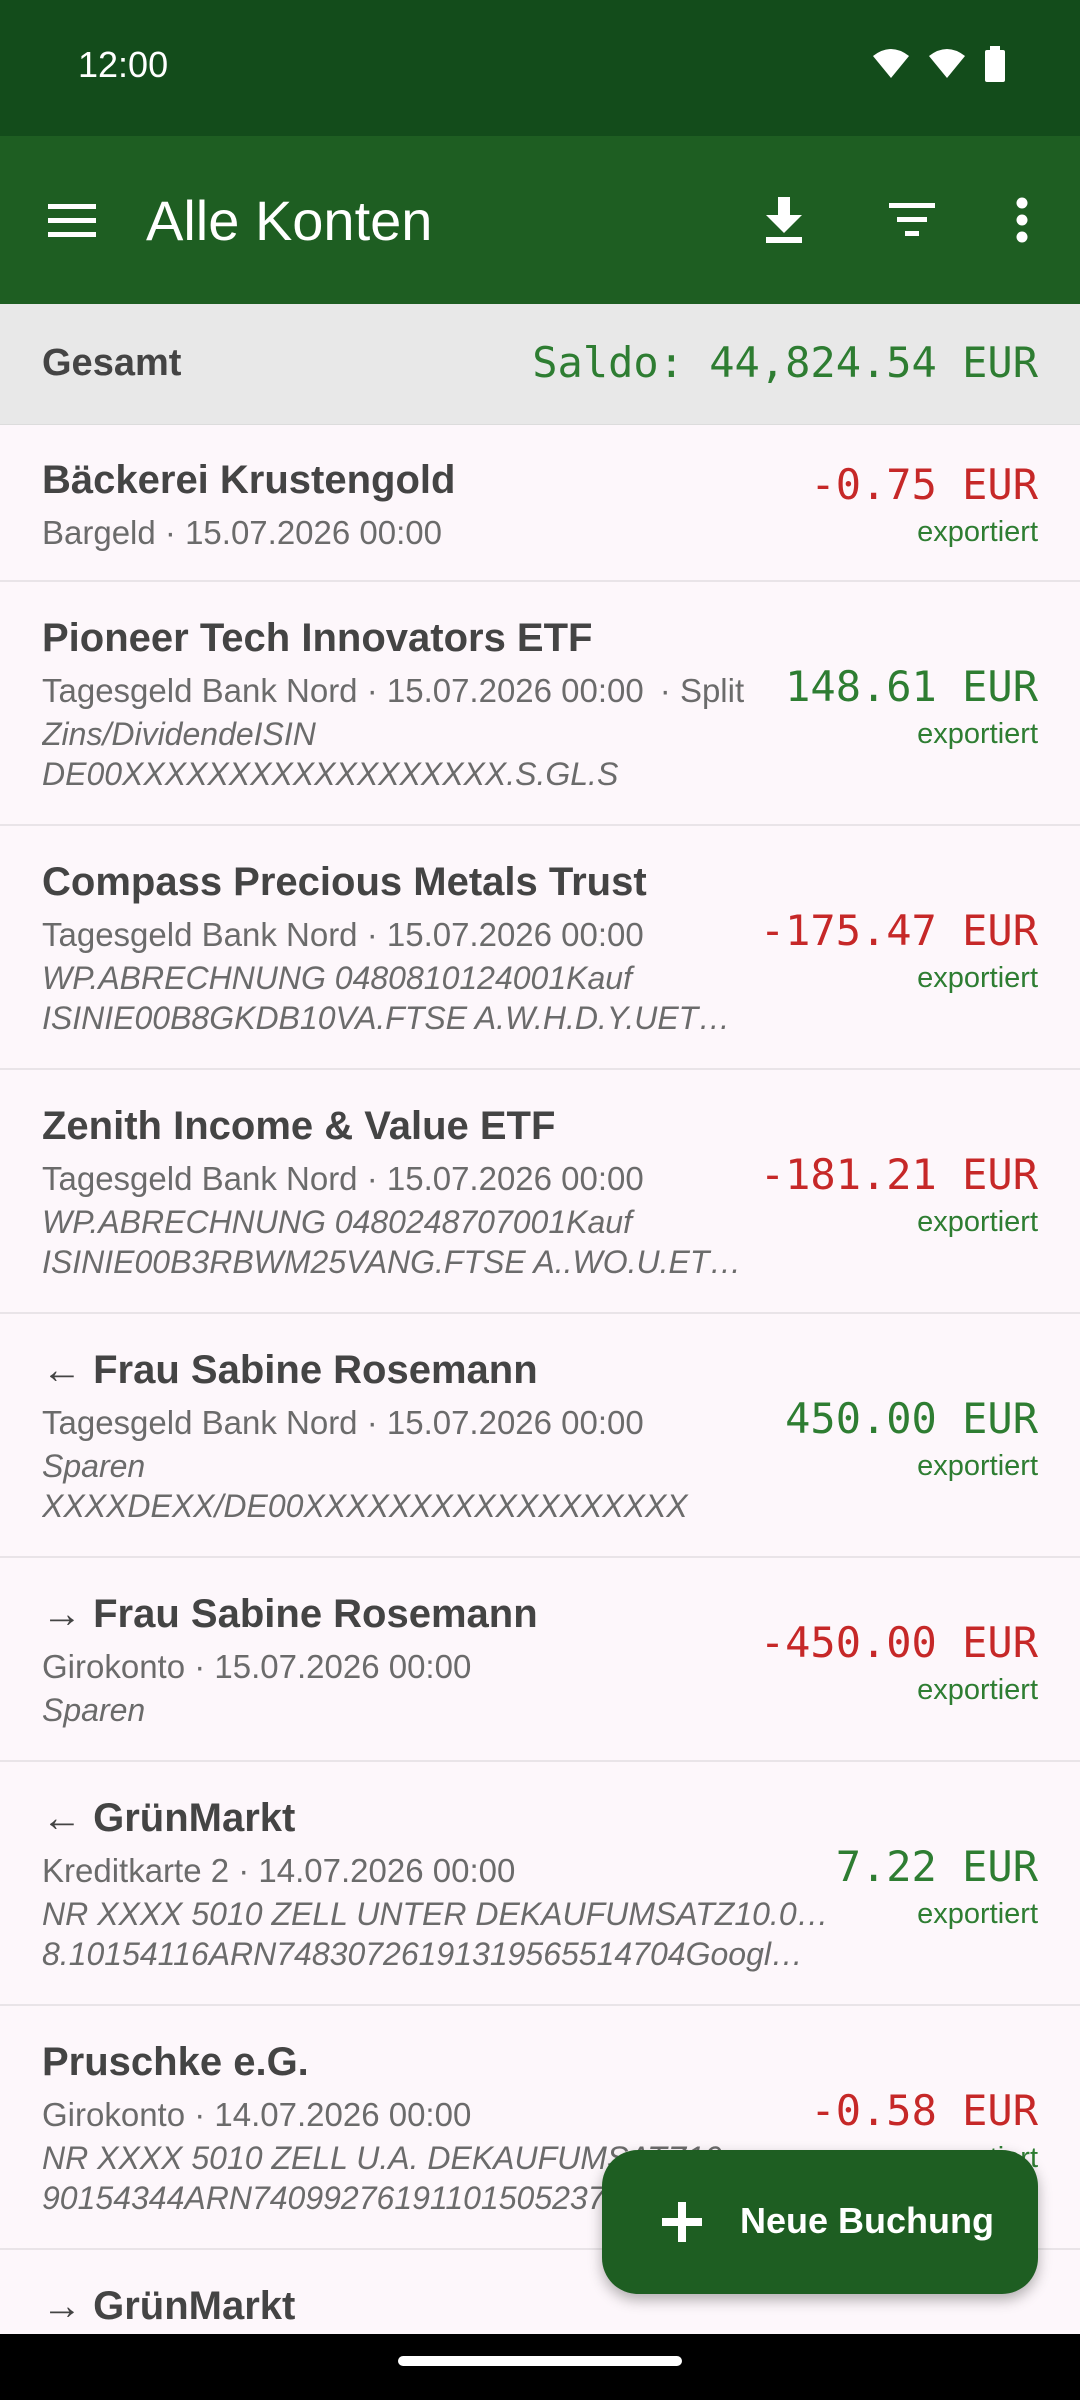  I want to click on transaction-amount: 7.22 EUR, so click(936, 1866).